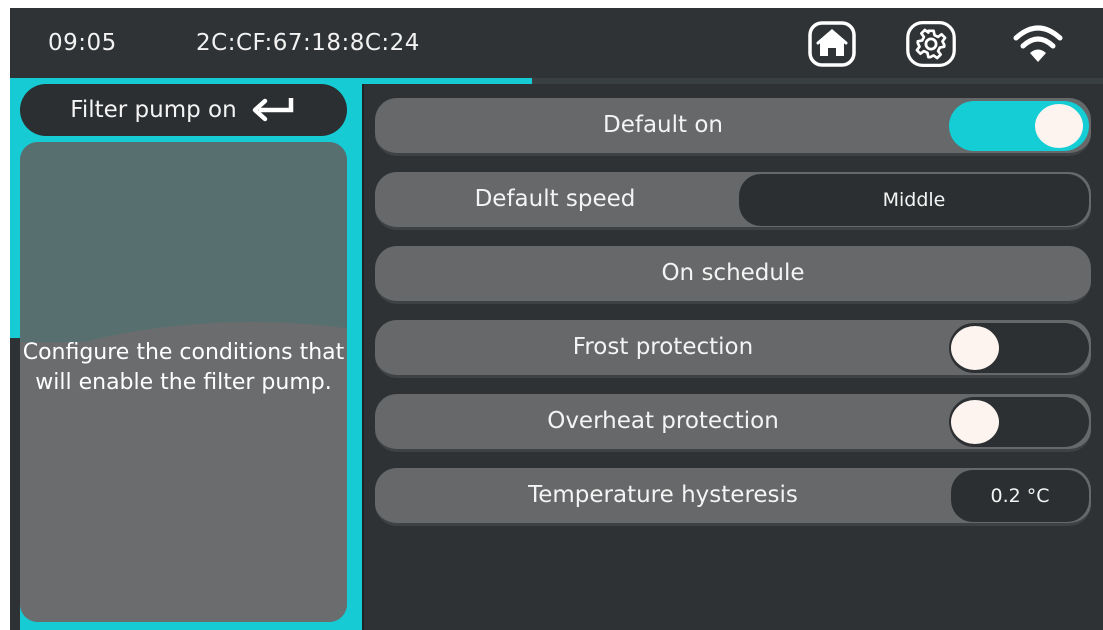  What do you see at coordinates (663, 421) in the screenshot?
I see `row-label: Overheat protection` at bounding box center [663, 421].